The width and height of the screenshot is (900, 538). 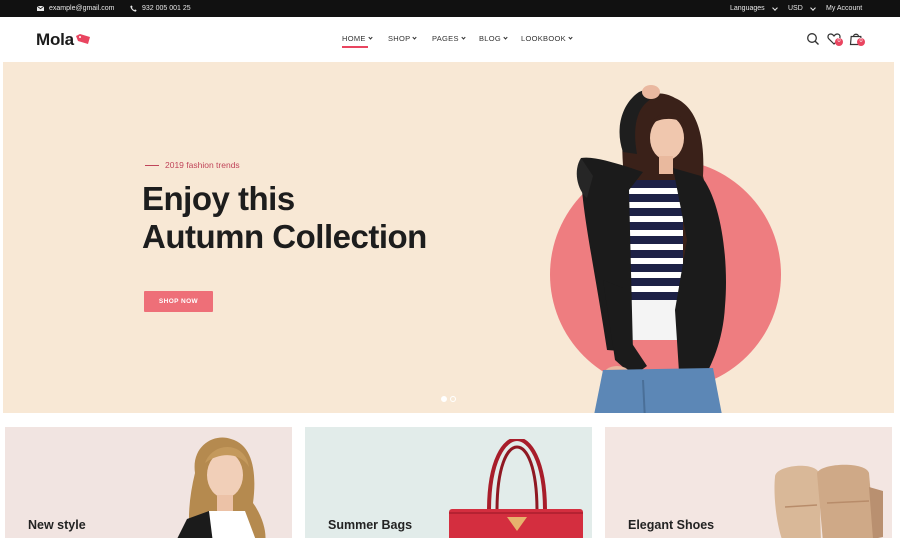 What do you see at coordinates (748, 482) in the screenshot?
I see `category-card-elegant-shoes: Elegant Shoes` at bounding box center [748, 482].